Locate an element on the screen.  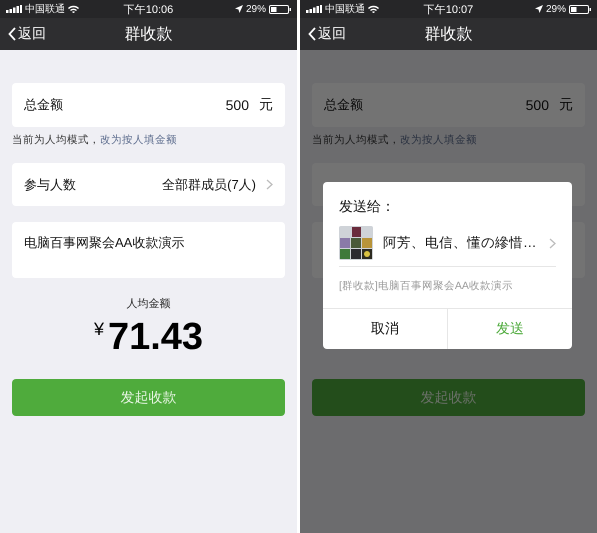
per-person-amount: 71.43 is located at coordinates (156, 337).